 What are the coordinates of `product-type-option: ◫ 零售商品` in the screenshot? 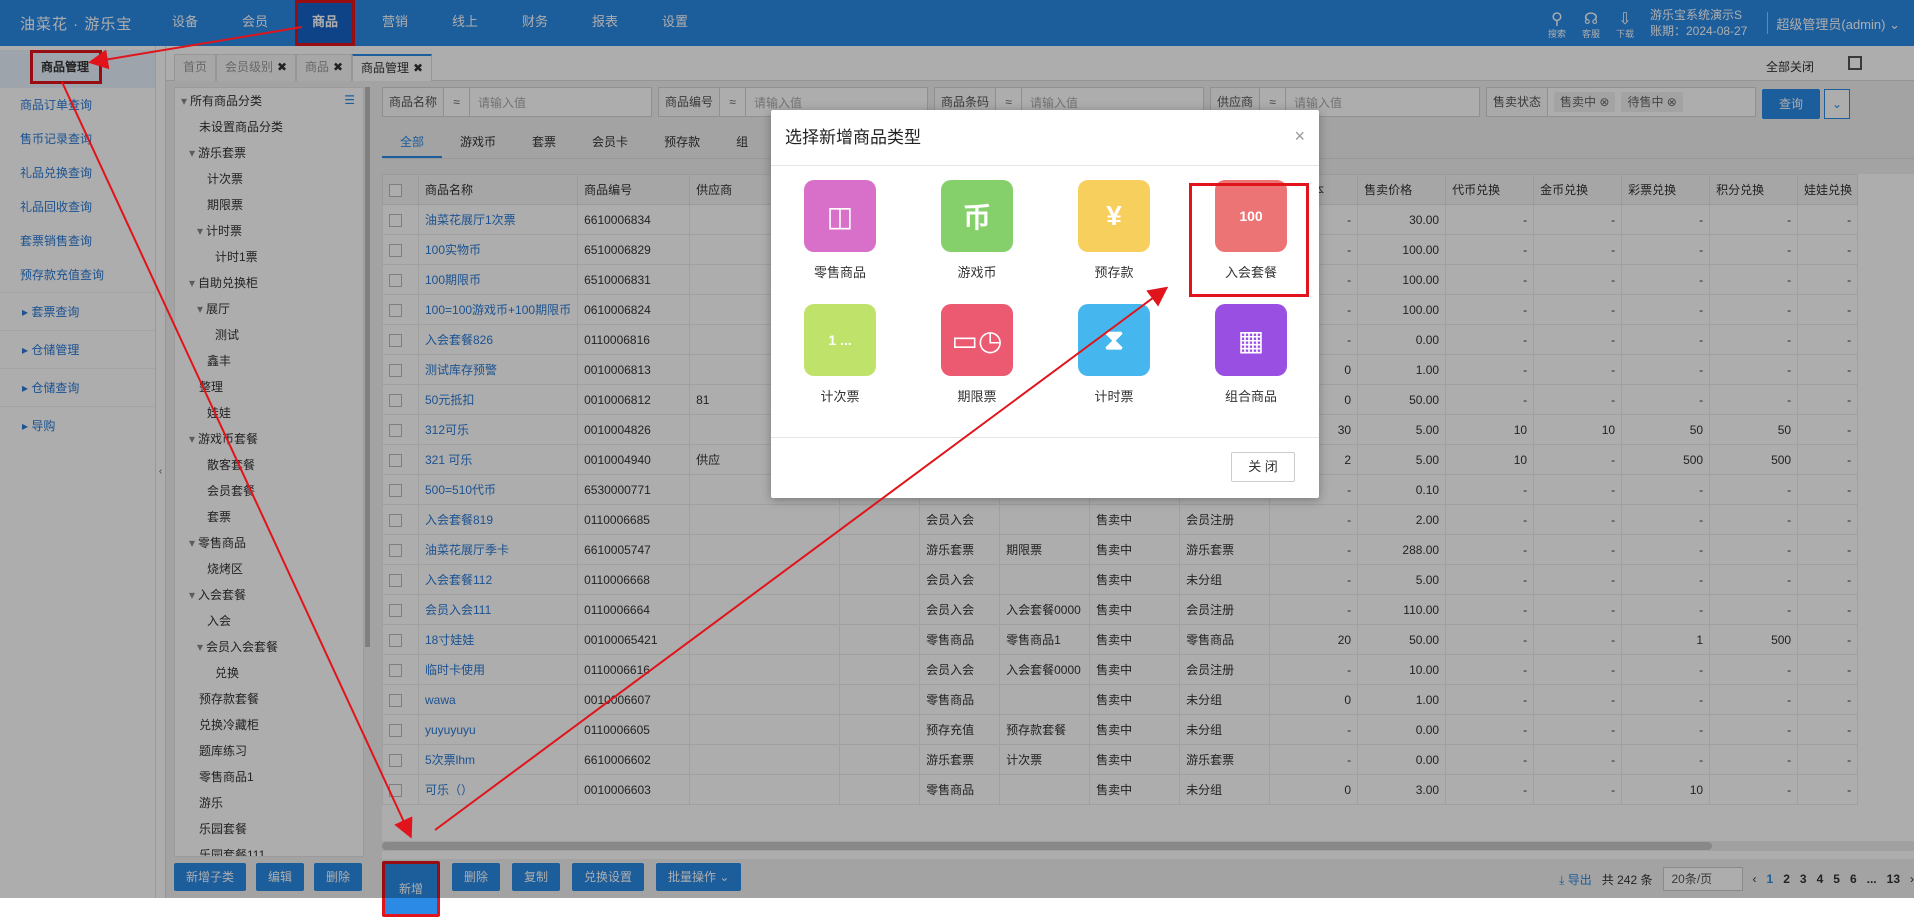 It's located at (840, 230).